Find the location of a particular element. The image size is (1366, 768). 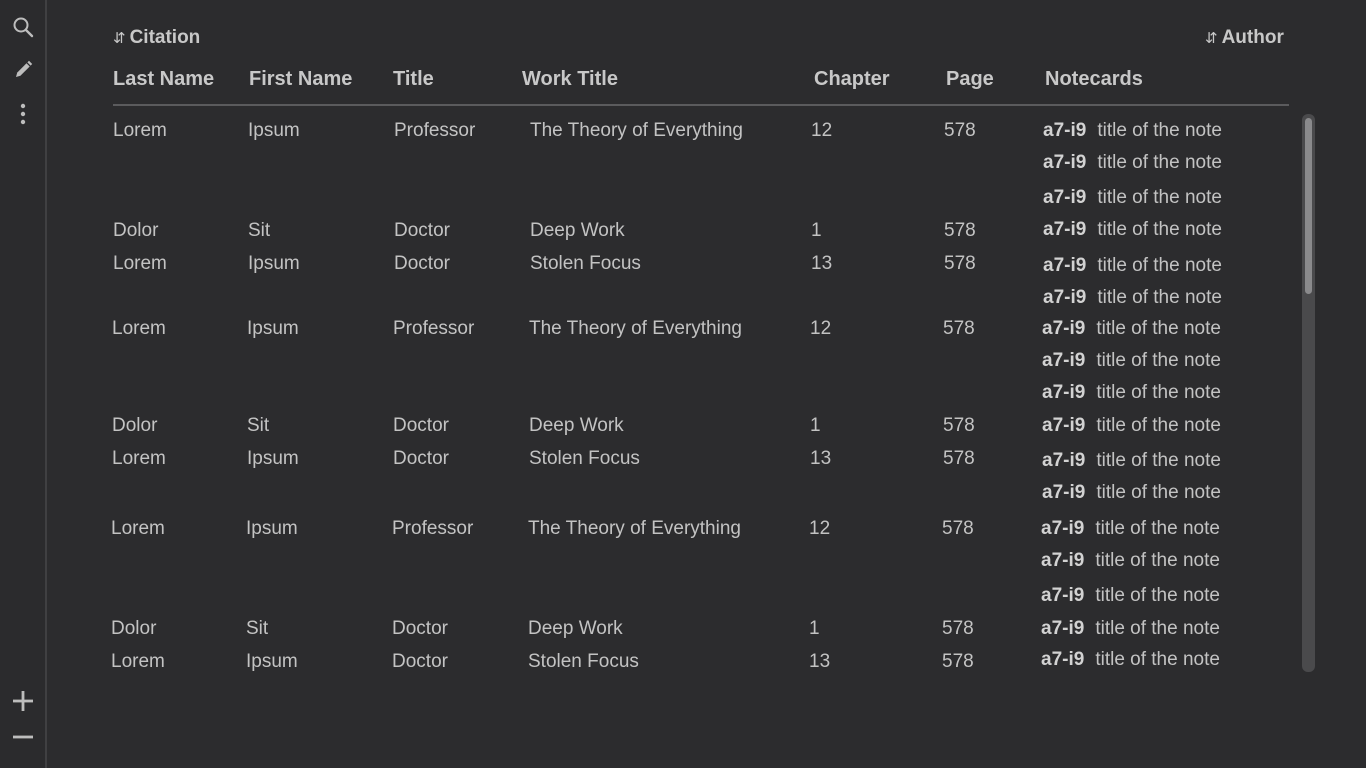

pencil-icon is located at coordinates (23, 68).